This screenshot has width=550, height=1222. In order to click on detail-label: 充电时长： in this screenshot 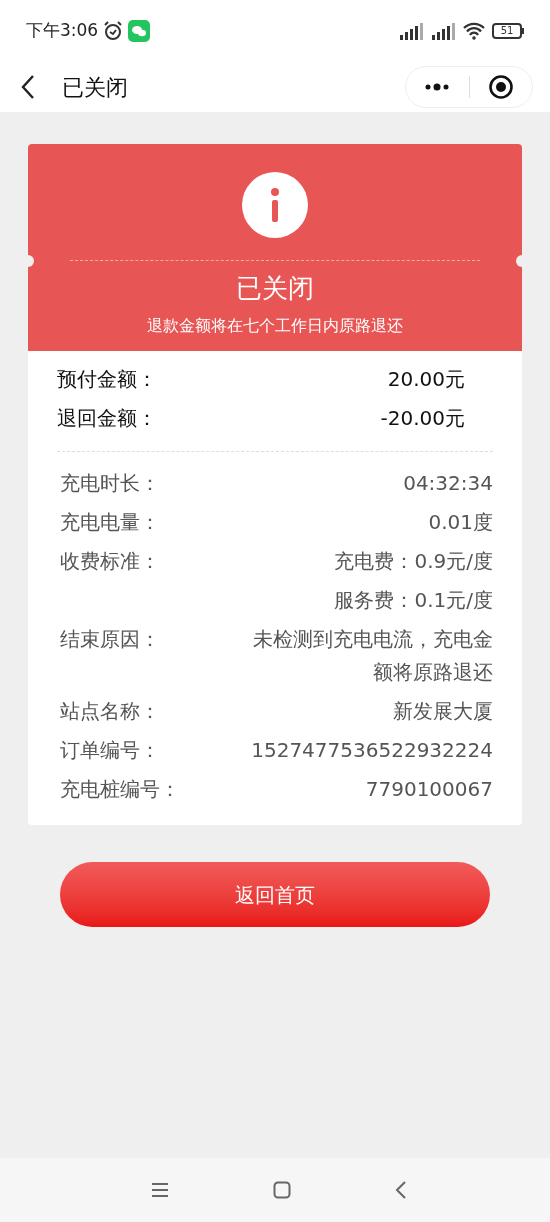, I will do `click(110, 483)`.